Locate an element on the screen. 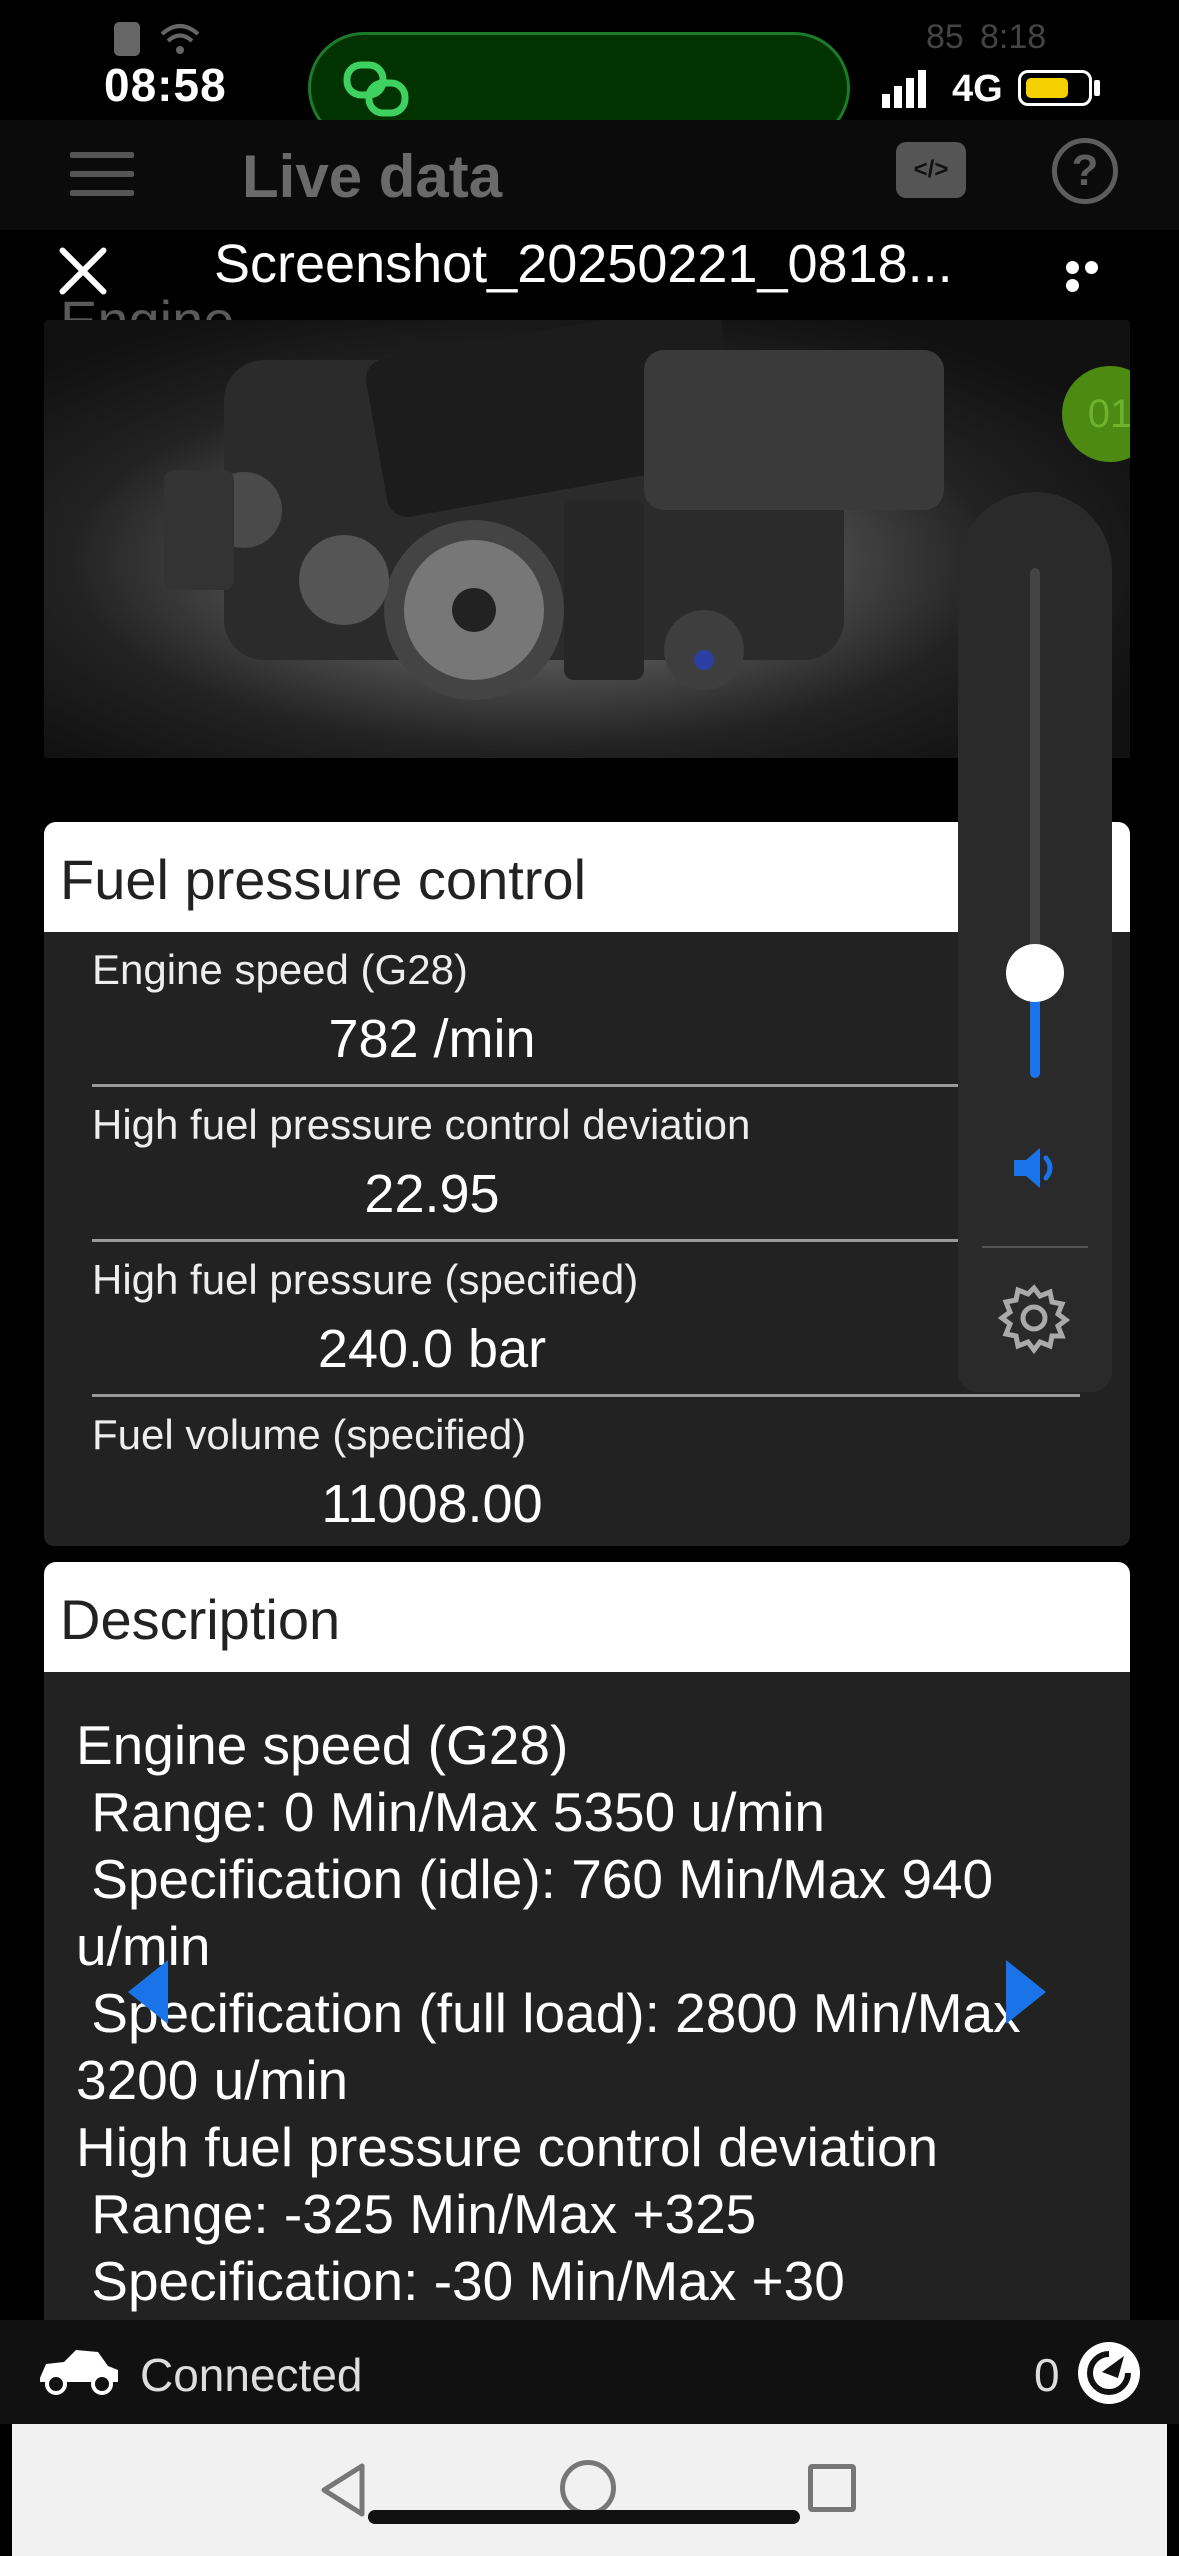 The width and height of the screenshot is (1179, 2556). row-label: High fuel pressure (specified) is located at coordinates (365, 1279).